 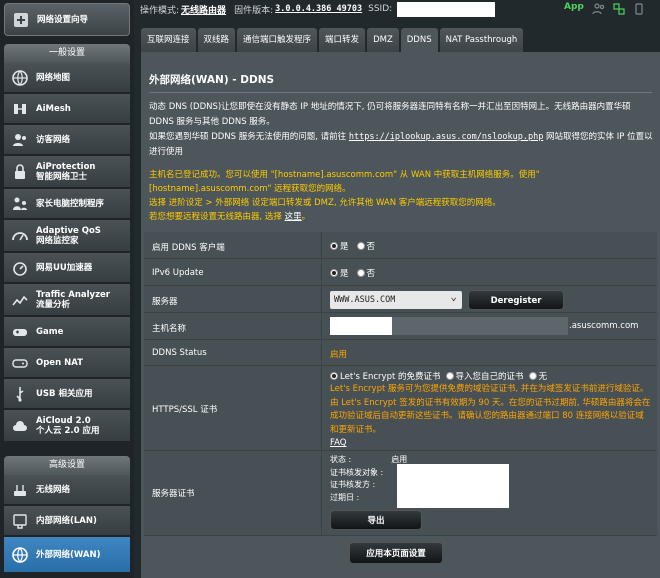 I want to click on remote-setup-link: 这里, so click(x=293, y=217).